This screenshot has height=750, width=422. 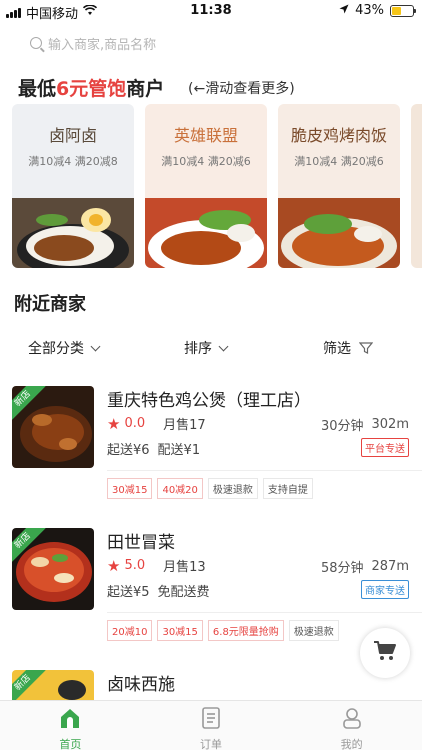 I want to click on tab-label: 订单, so click(x=211, y=744).